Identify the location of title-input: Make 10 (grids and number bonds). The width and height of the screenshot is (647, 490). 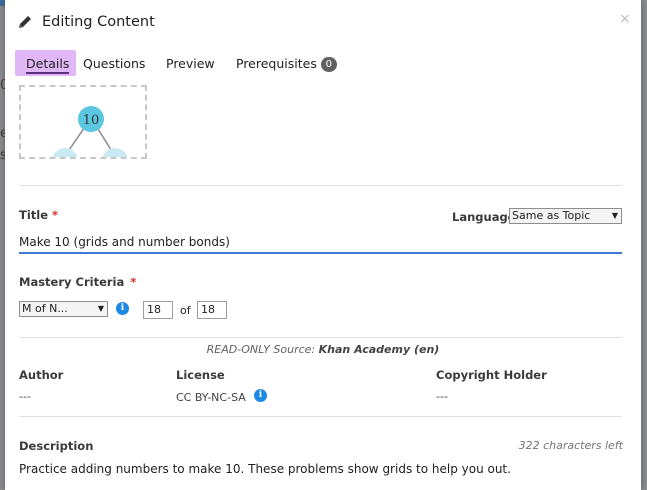
(320, 243).